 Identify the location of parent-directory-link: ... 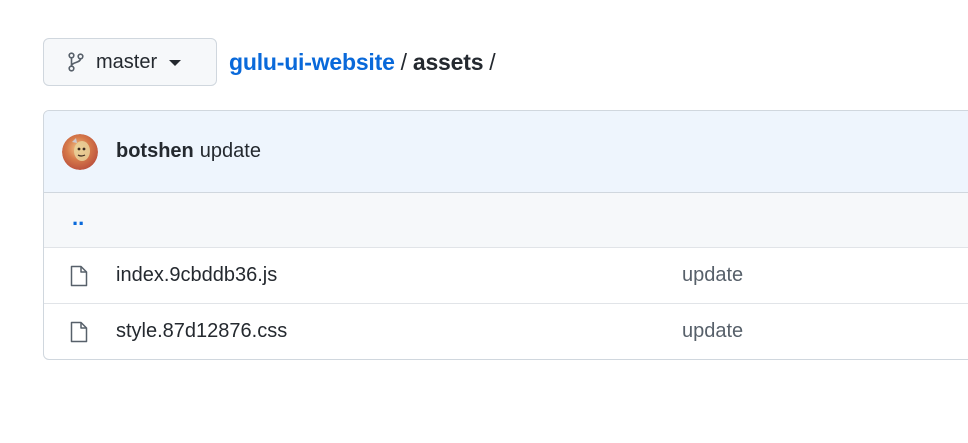
(78, 218).